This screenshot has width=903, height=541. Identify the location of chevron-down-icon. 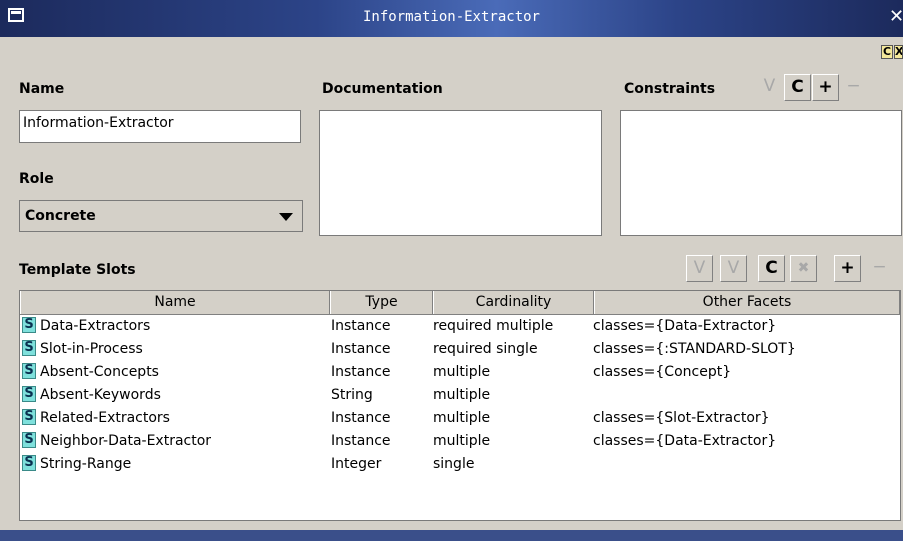
(286, 217).